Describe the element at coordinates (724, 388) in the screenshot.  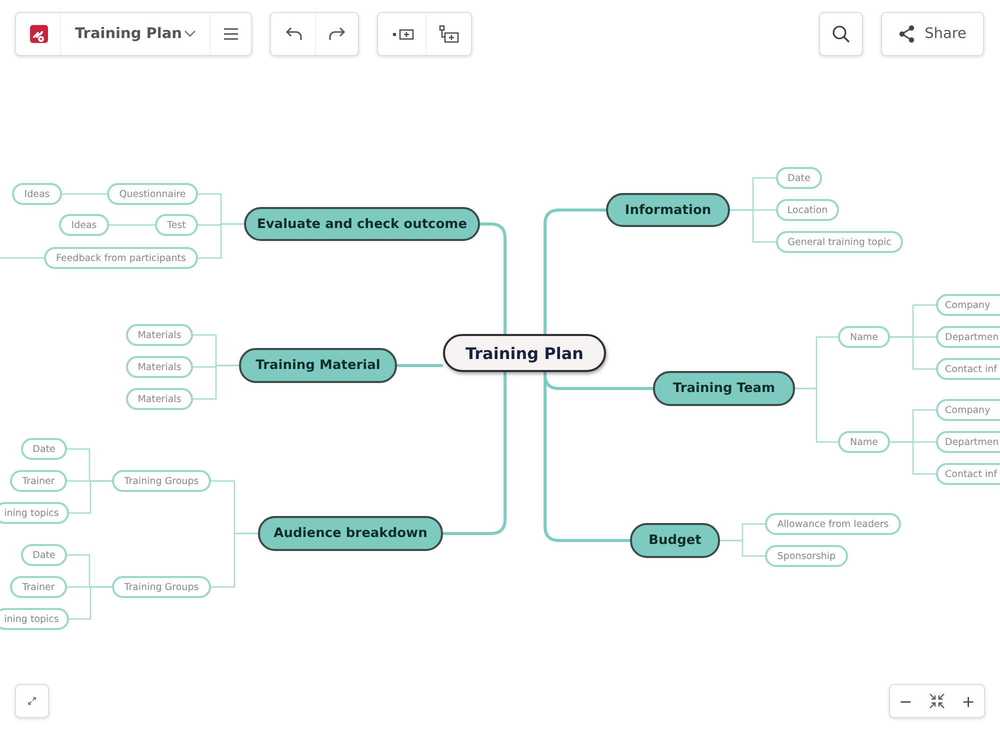
I see `main-topic: Training Team` at that location.